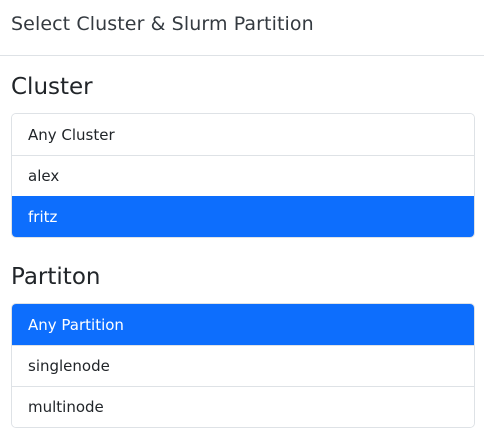 The width and height of the screenshot is (484, 428). What do you see at coordinates (243, 406) in the screenshot?
I see `partition-item-multinode: multinode` at bounding box center [243, 406].